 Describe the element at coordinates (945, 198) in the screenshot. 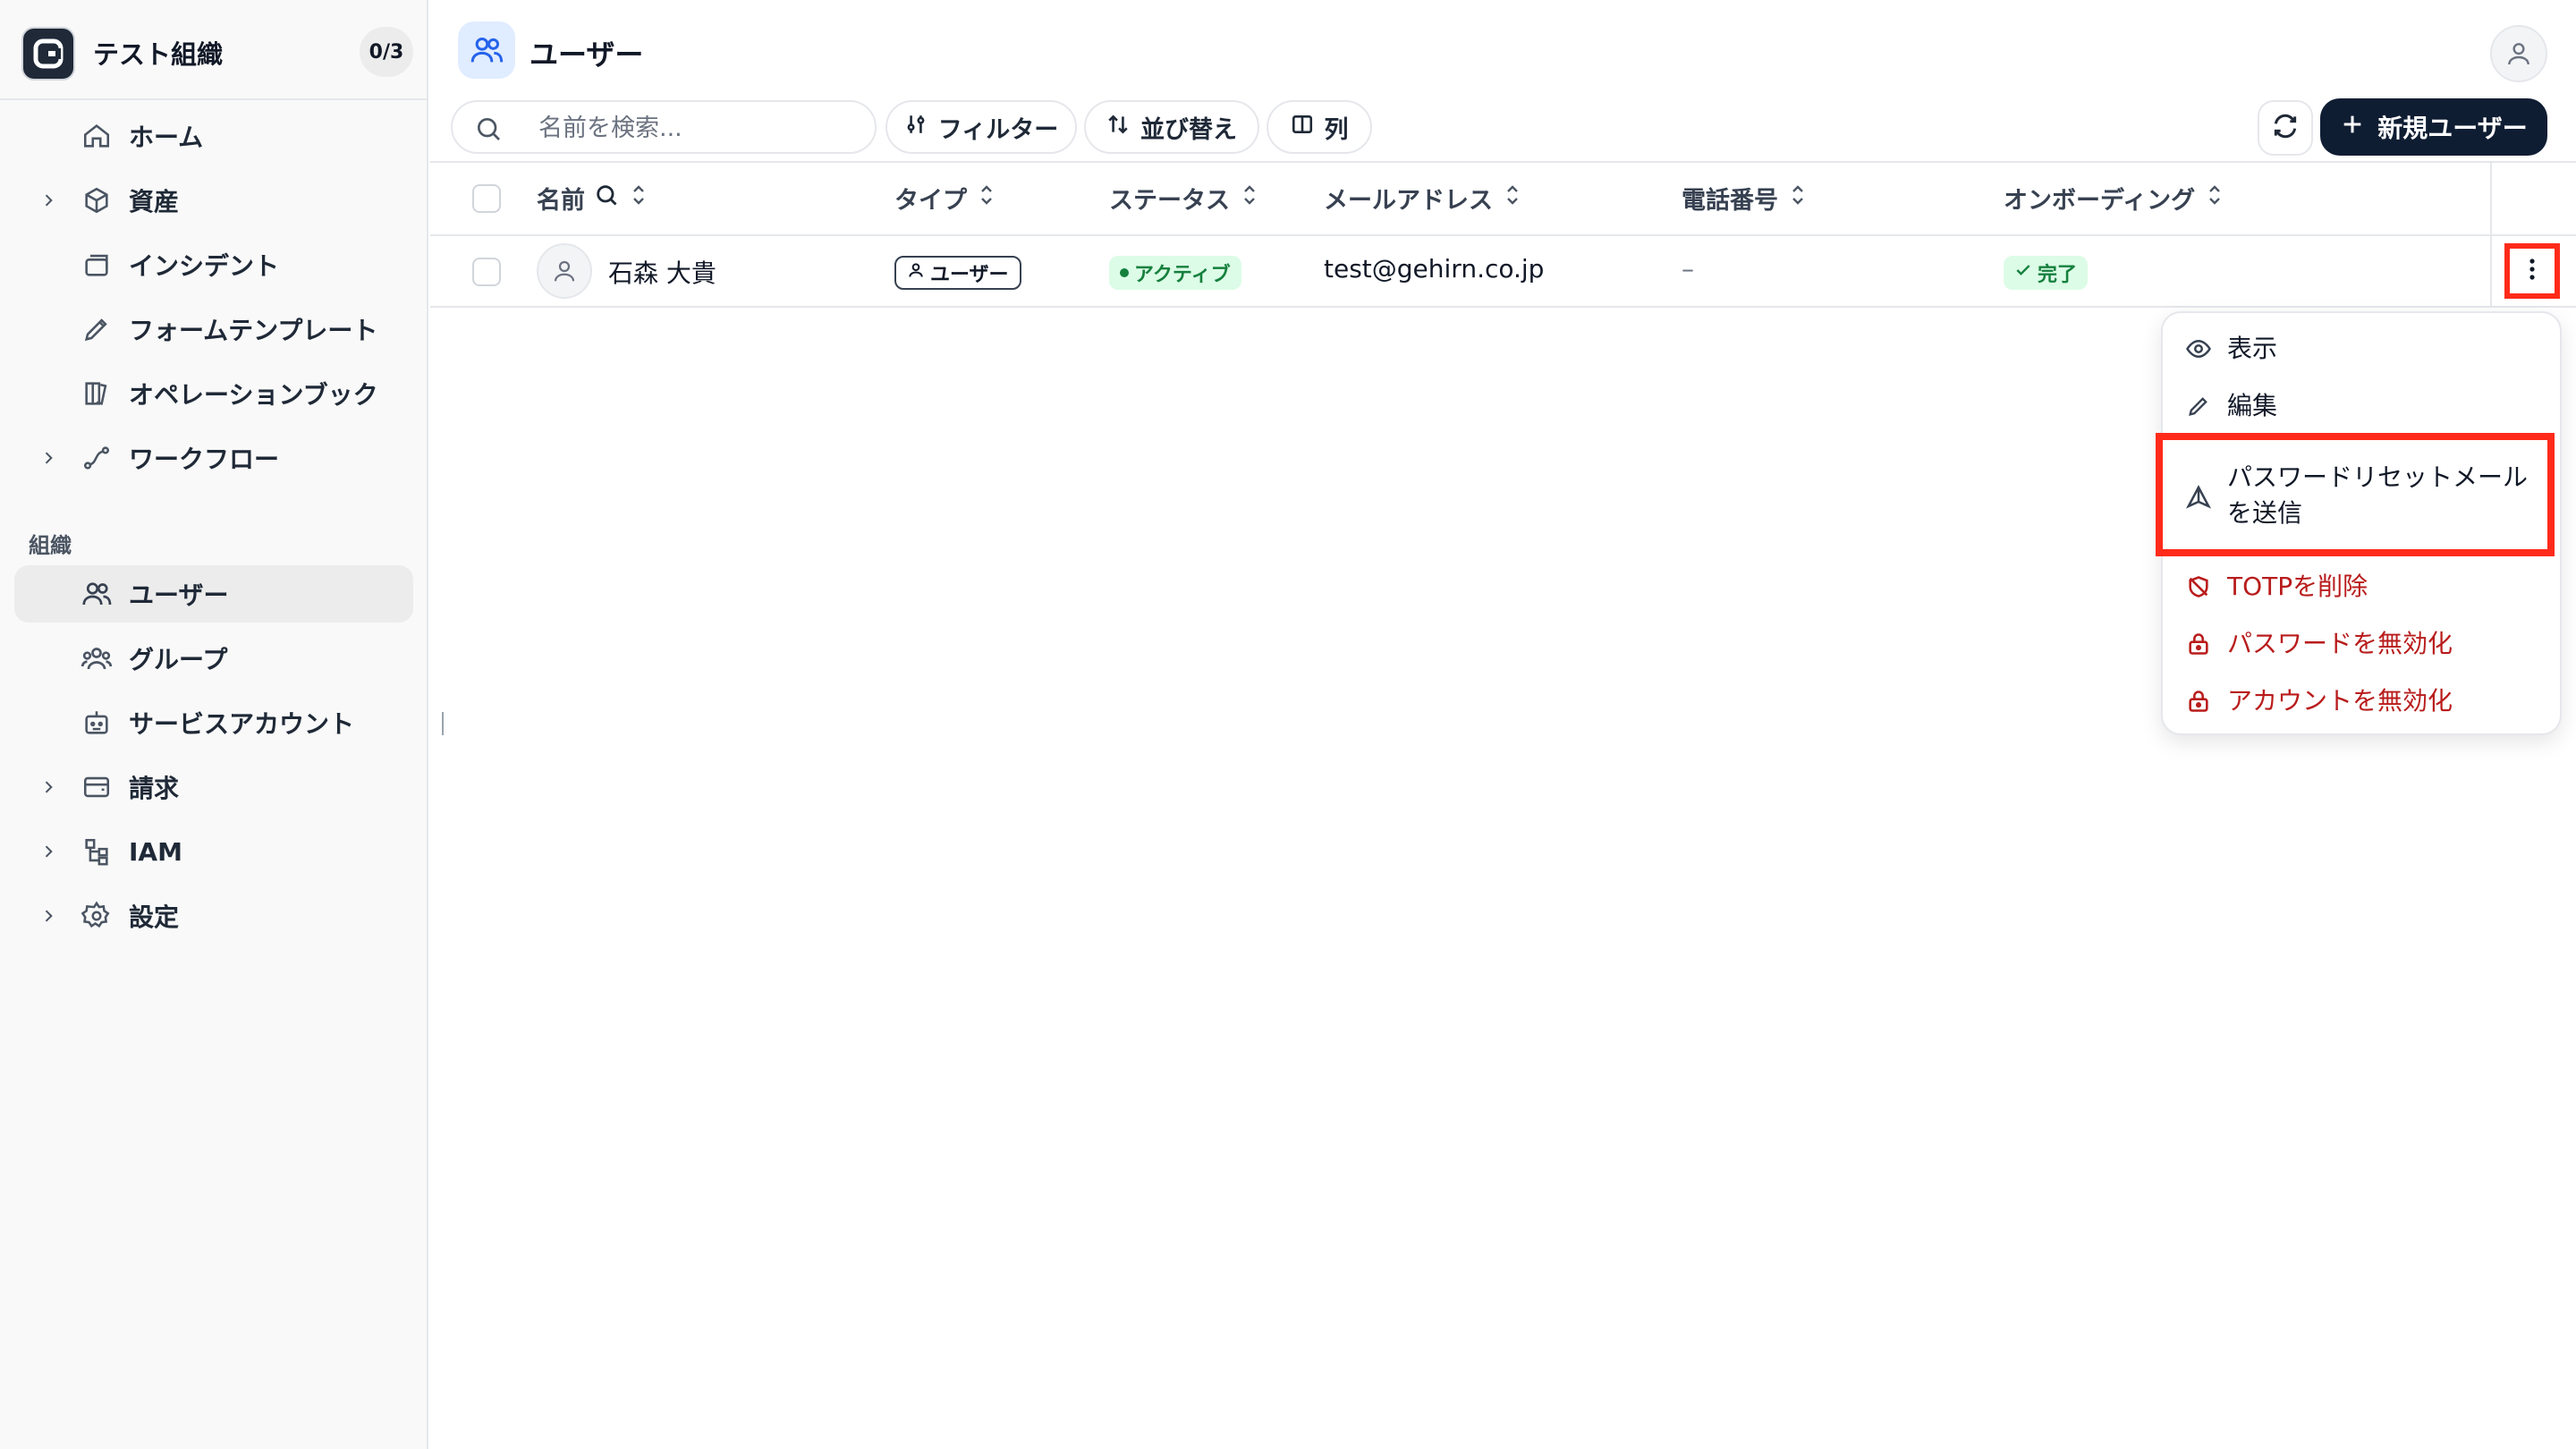

I see `column-header-type: タイプ` at that location.